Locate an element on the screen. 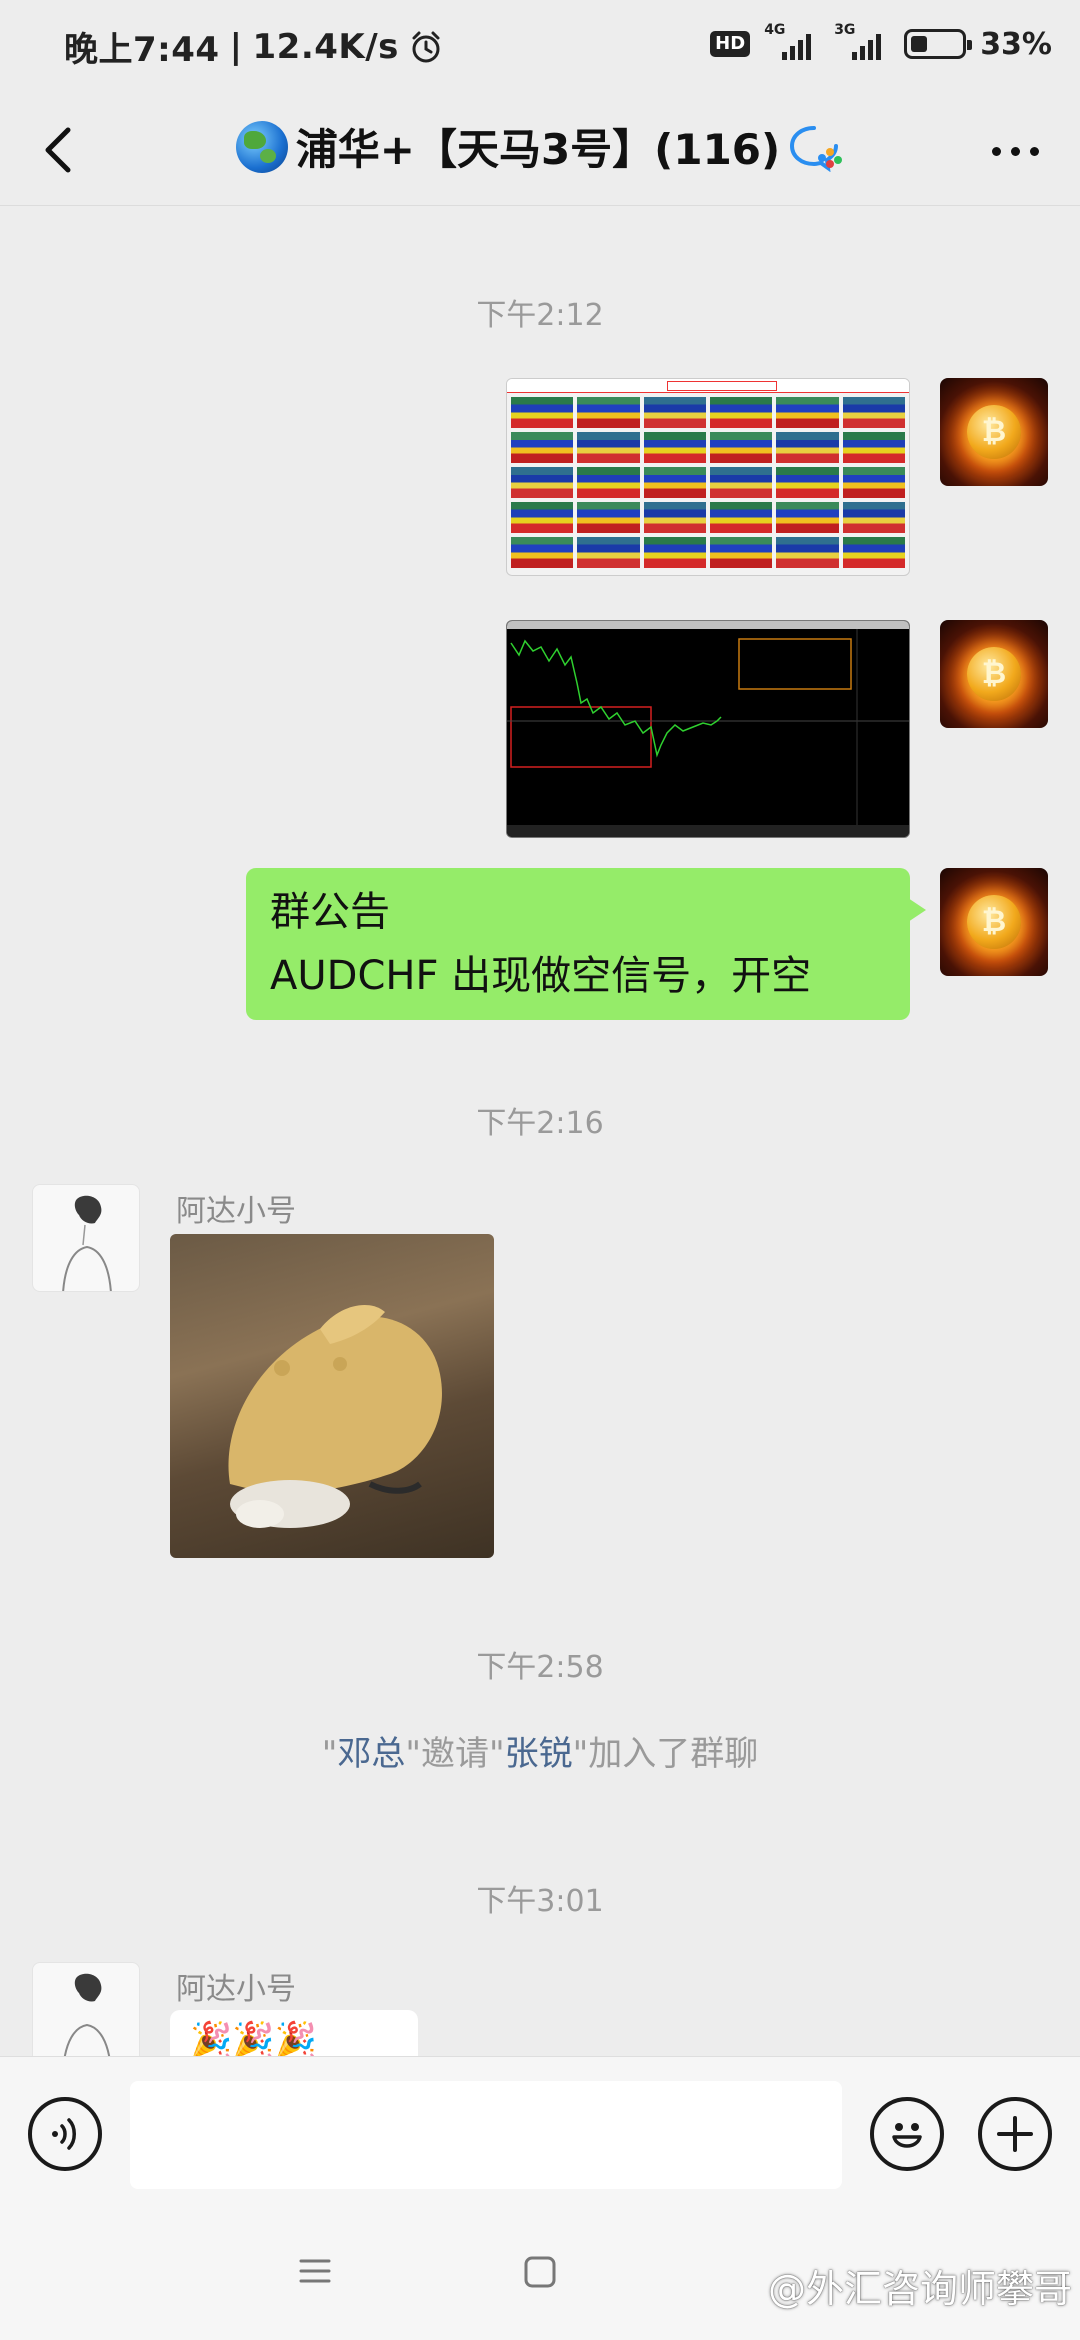 The image size is (1080, 2340). enterprise-chat-icon is located at coordinates (816, 148).